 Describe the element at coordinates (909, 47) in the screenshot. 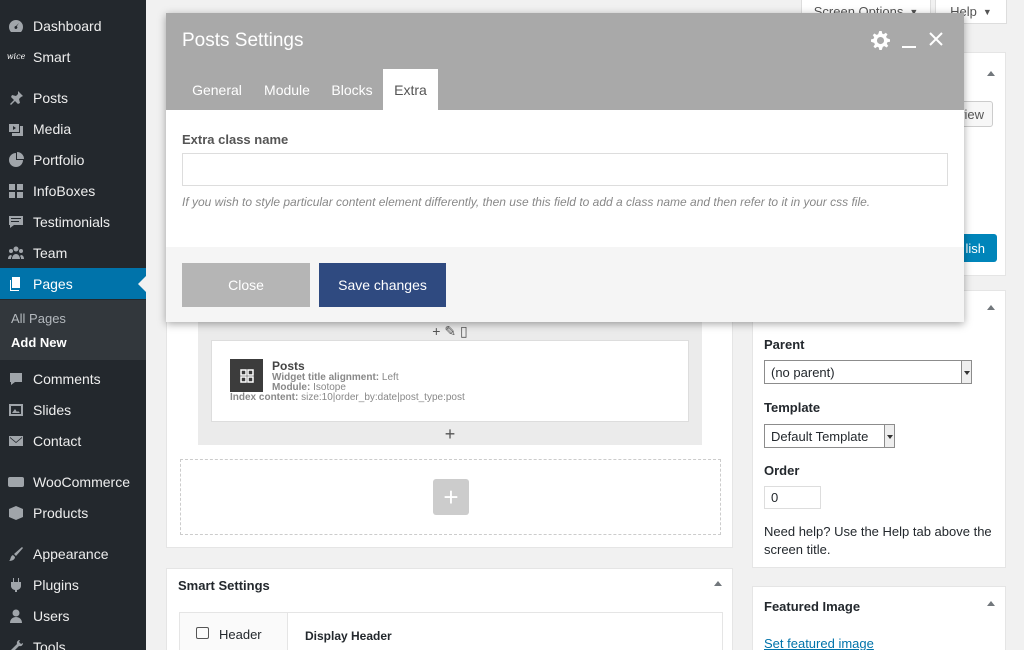

I see `minimize-icon` at that location.